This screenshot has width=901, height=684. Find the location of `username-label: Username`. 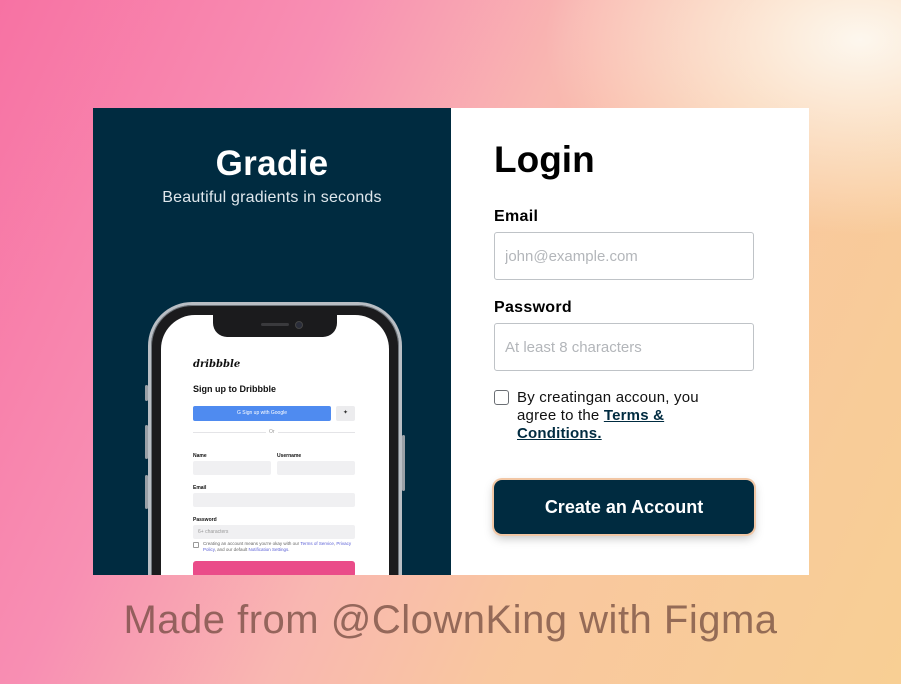

username-label: Username is located at coordinates (289, 456).